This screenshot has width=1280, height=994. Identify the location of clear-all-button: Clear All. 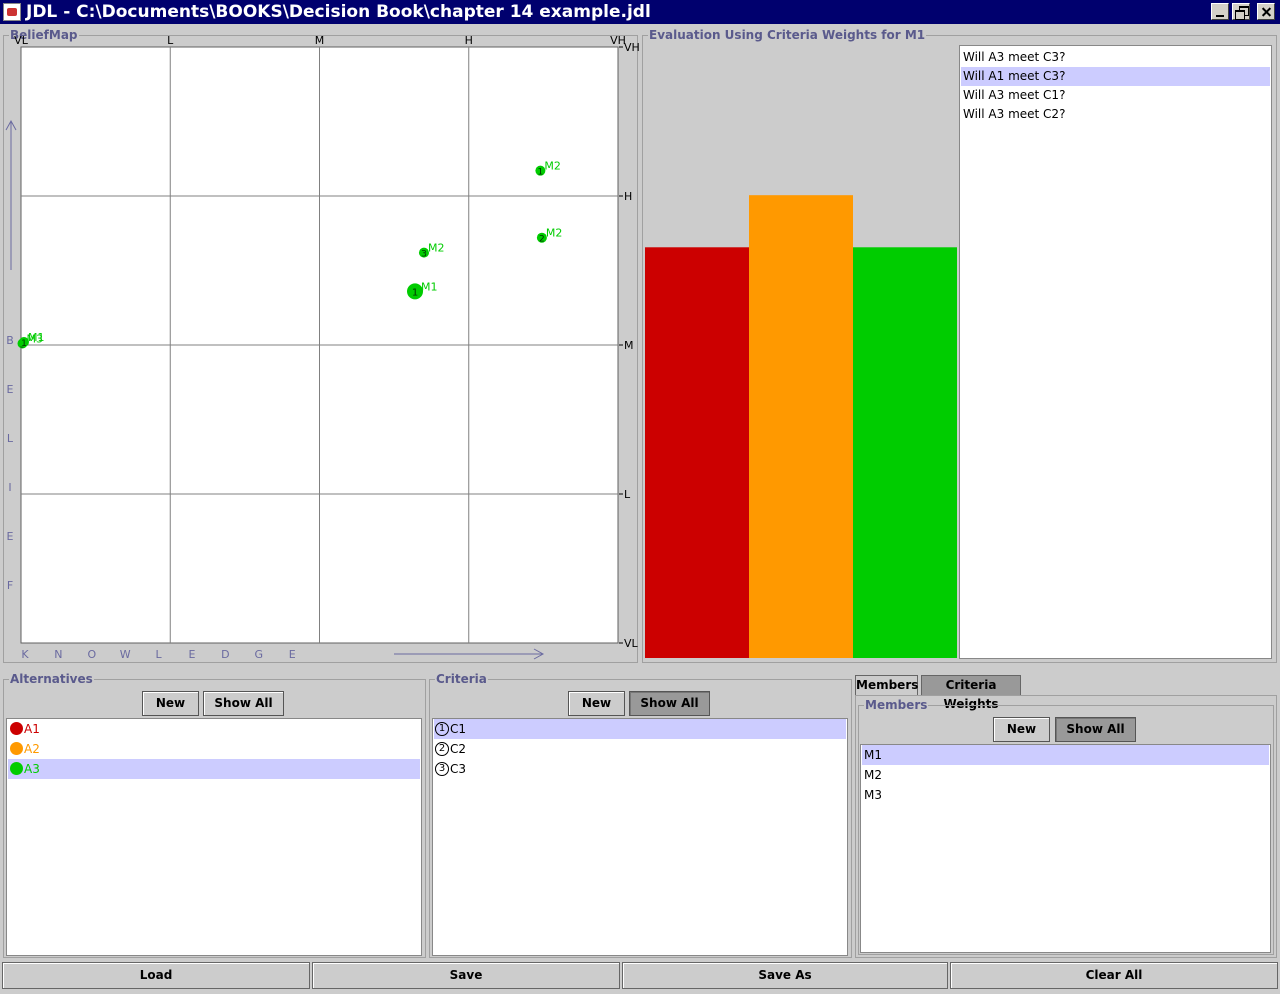
(1114, 975).